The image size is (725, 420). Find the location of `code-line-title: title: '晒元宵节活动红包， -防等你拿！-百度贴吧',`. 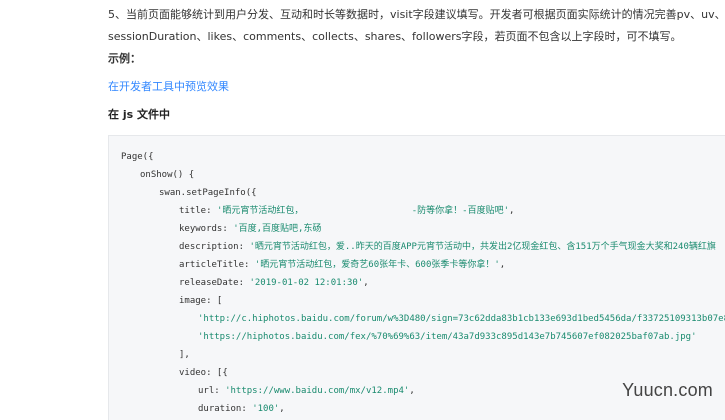

code-line-title: title: '晒元宵节活动红包， -防等你拿！-百度贴吧', is located at coordinates (347, 211).